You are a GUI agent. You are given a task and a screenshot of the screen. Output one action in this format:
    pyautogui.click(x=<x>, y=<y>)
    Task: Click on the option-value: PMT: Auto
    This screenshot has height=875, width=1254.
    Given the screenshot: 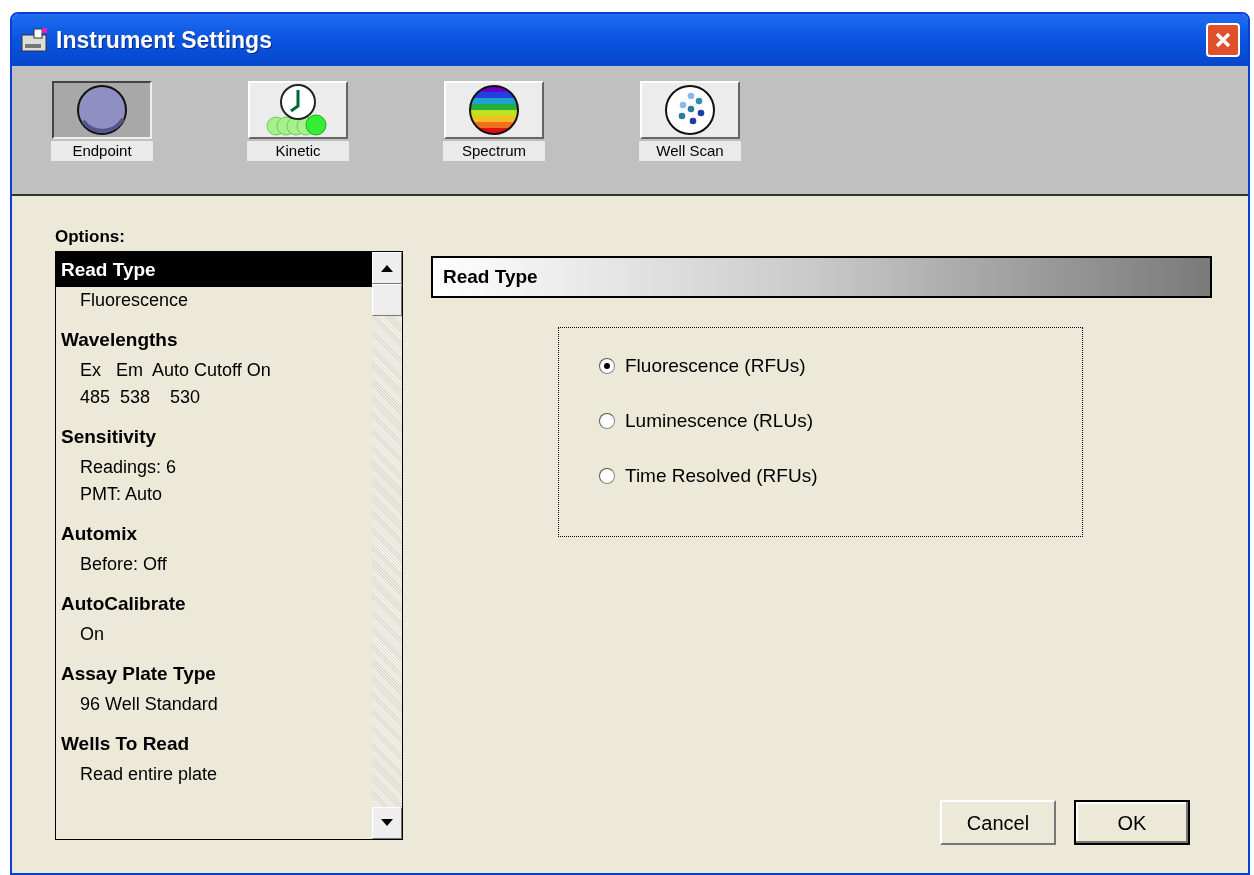 What is the action you would take?
    pyautogui.click(x=122, y=494)
    